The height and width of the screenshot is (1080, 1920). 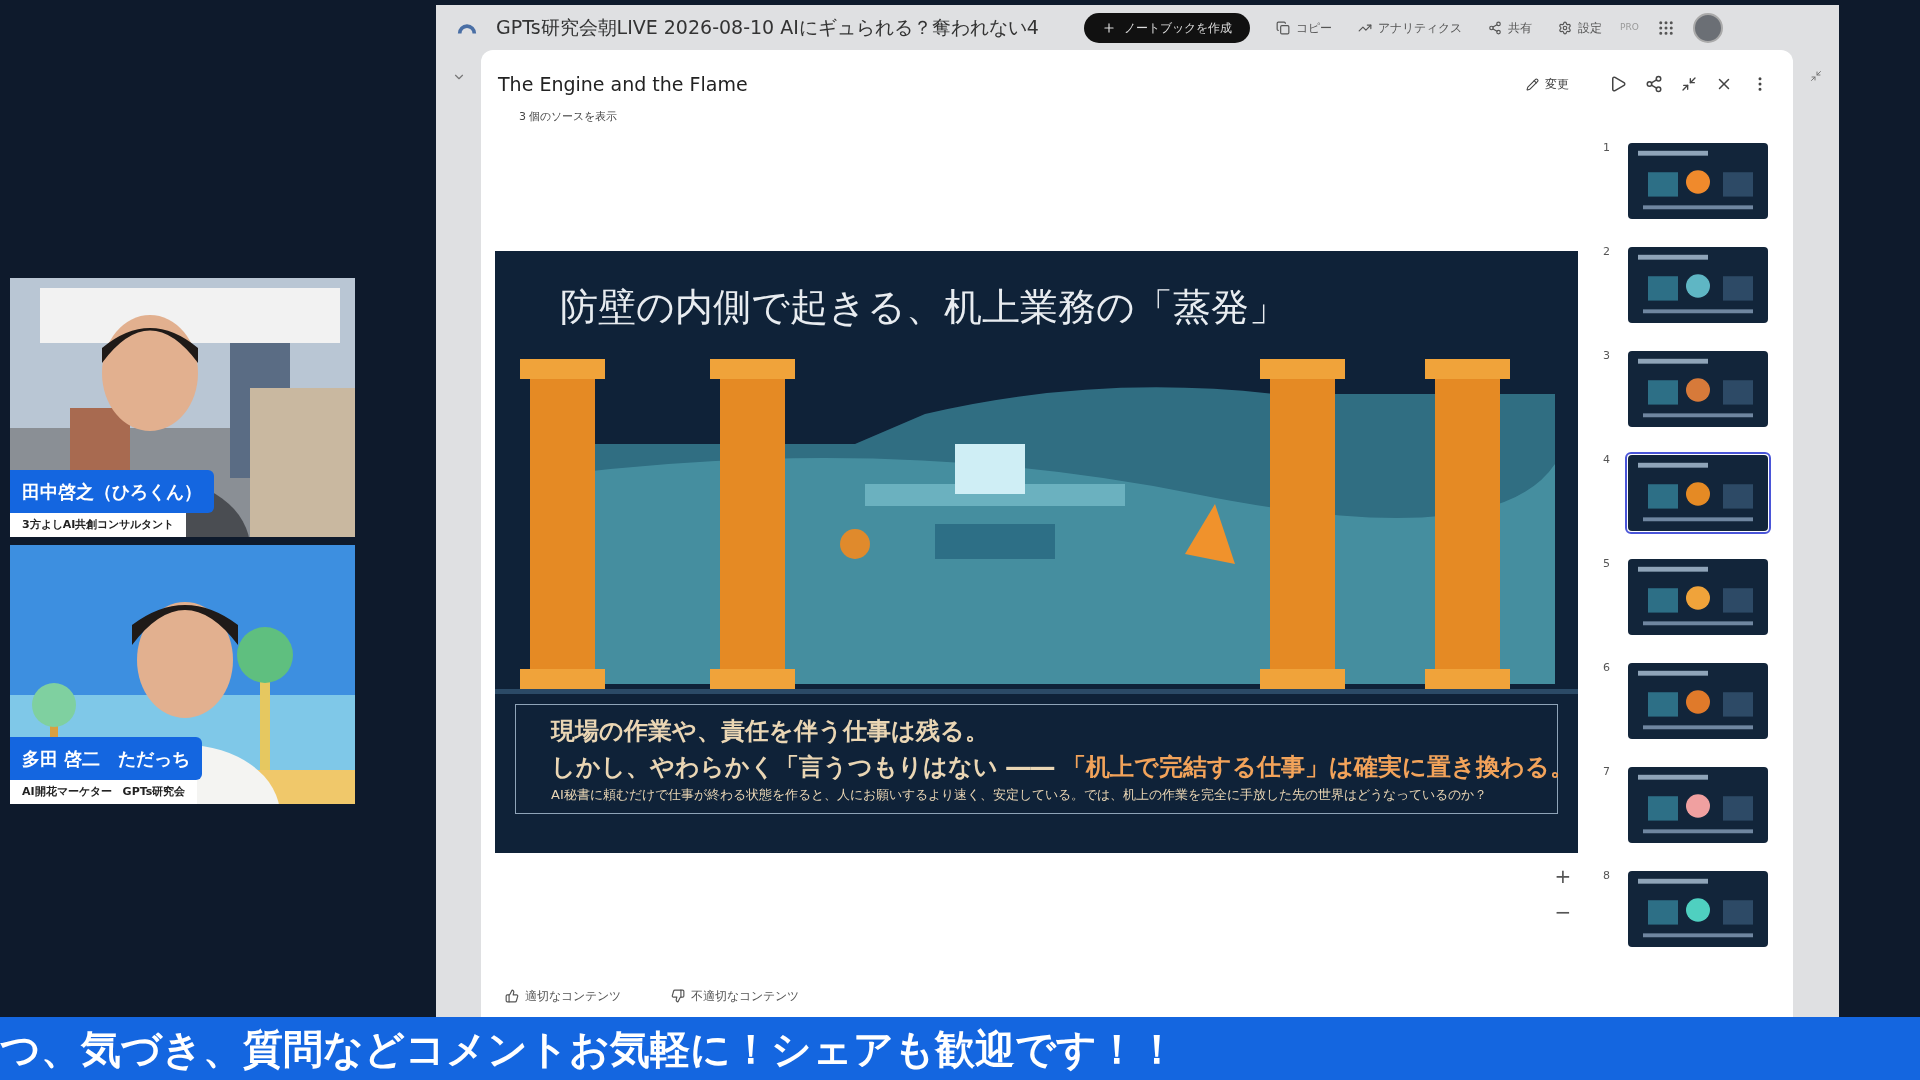 I want to click on slide-number: 1, so click(x=1607, y=148).